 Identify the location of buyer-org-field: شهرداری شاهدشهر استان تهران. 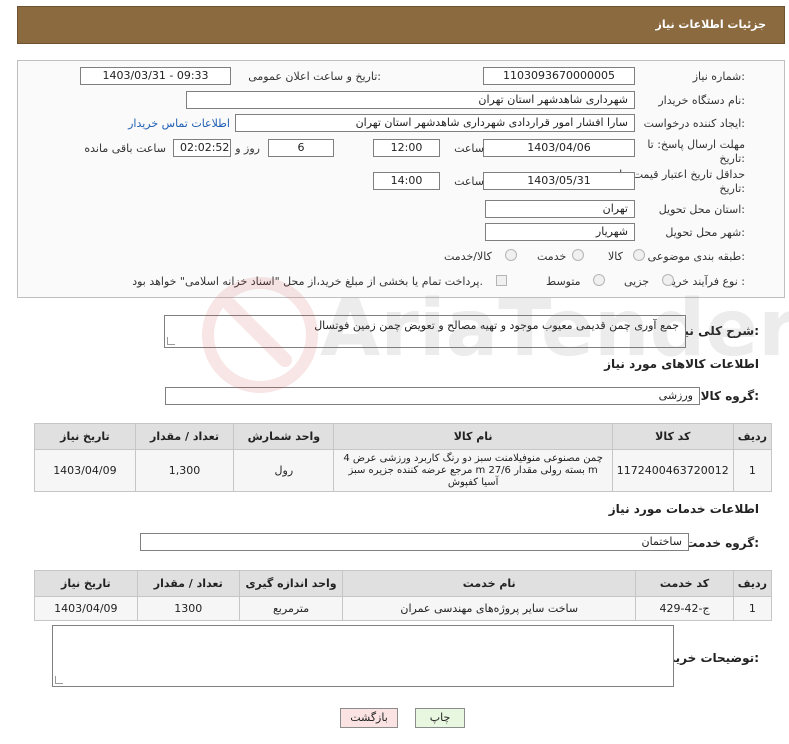
(410, 100).